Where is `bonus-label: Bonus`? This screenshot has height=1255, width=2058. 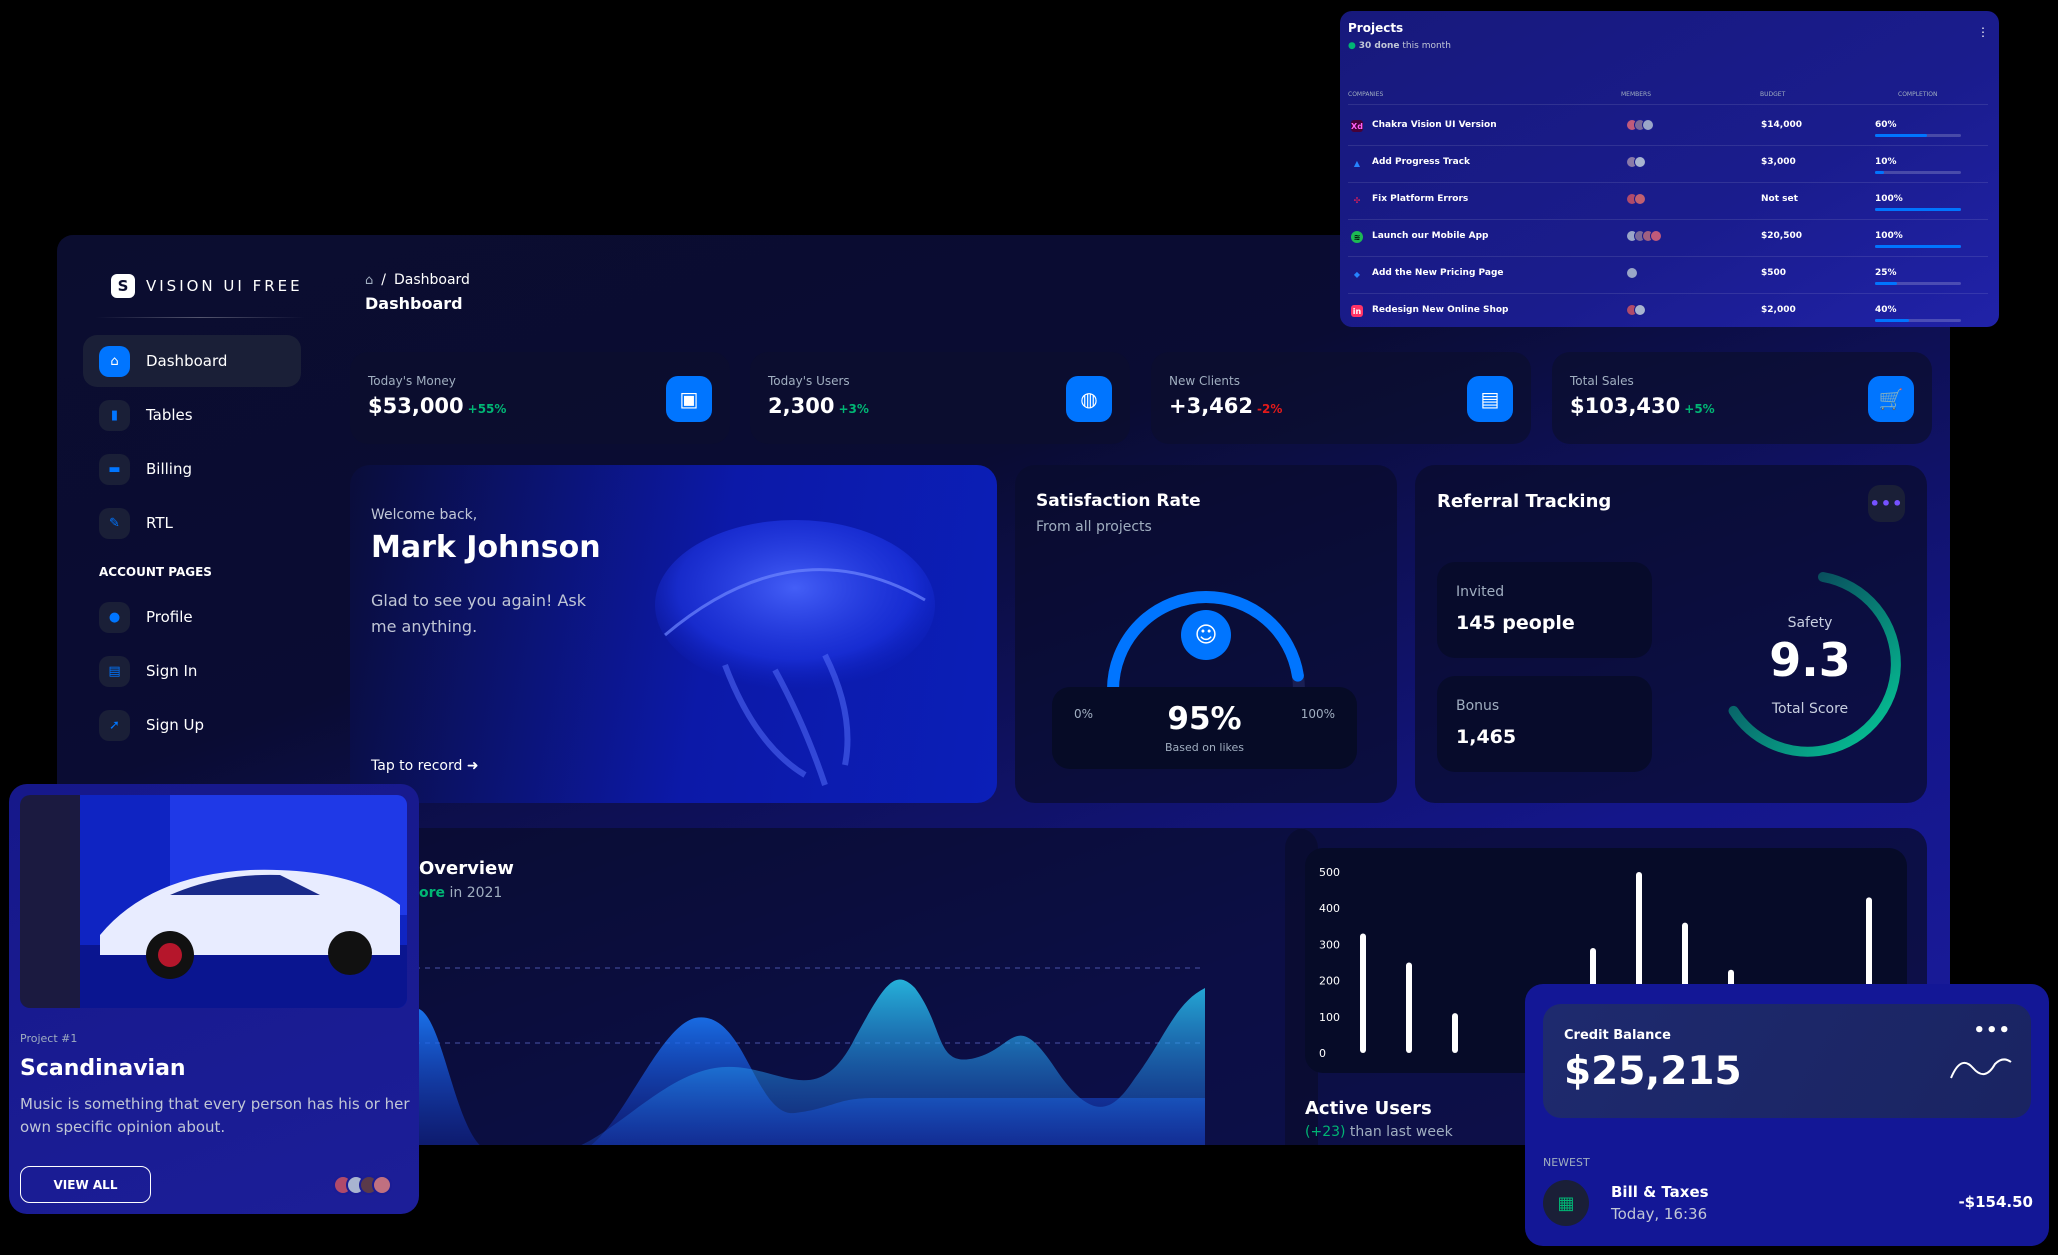
bonus-label: Bonus is located at coordinates (1478, 706).